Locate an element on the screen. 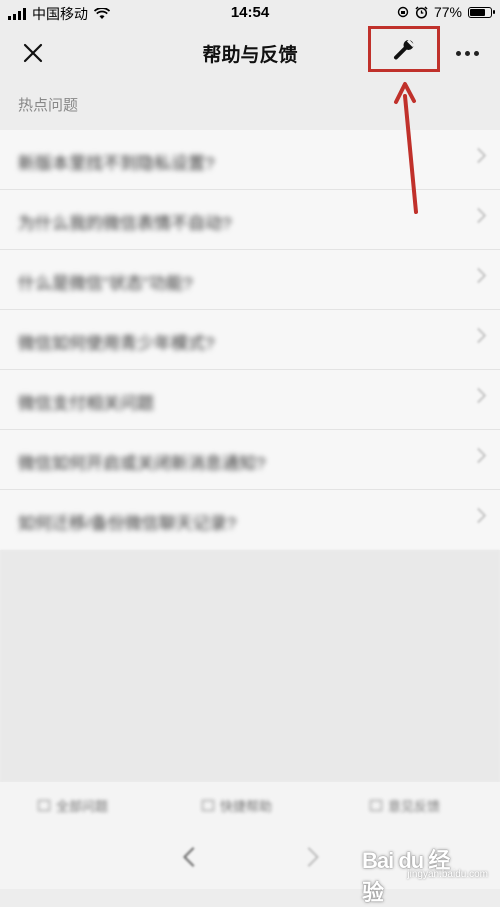 The height and width of the screenshot is (907, 500). wrench-icon is located at coordinates (404, 49).